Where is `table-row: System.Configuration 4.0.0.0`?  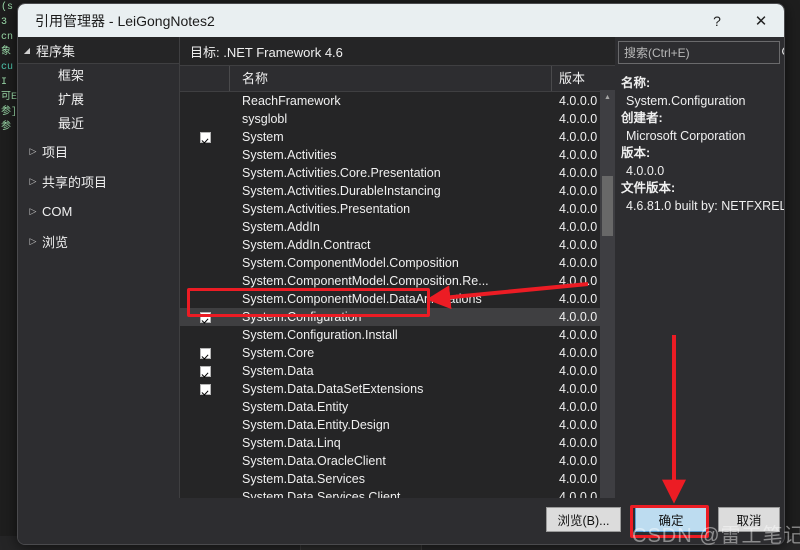 table-row: System.Configuration 4.0.0.0 is located at coordinates (397, 317).